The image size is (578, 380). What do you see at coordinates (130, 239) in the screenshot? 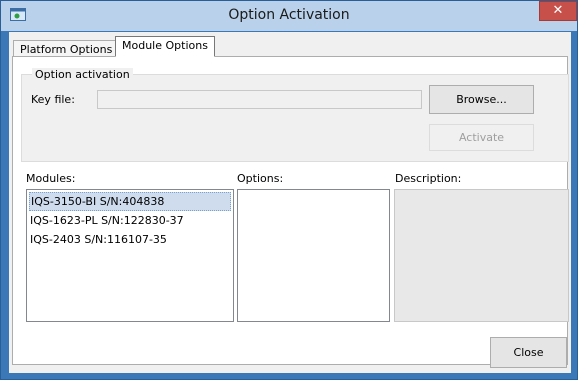
I see `module-item-iqs-2403: IQS-2403 S/N:116107-35` at bounding box center [130, 239].